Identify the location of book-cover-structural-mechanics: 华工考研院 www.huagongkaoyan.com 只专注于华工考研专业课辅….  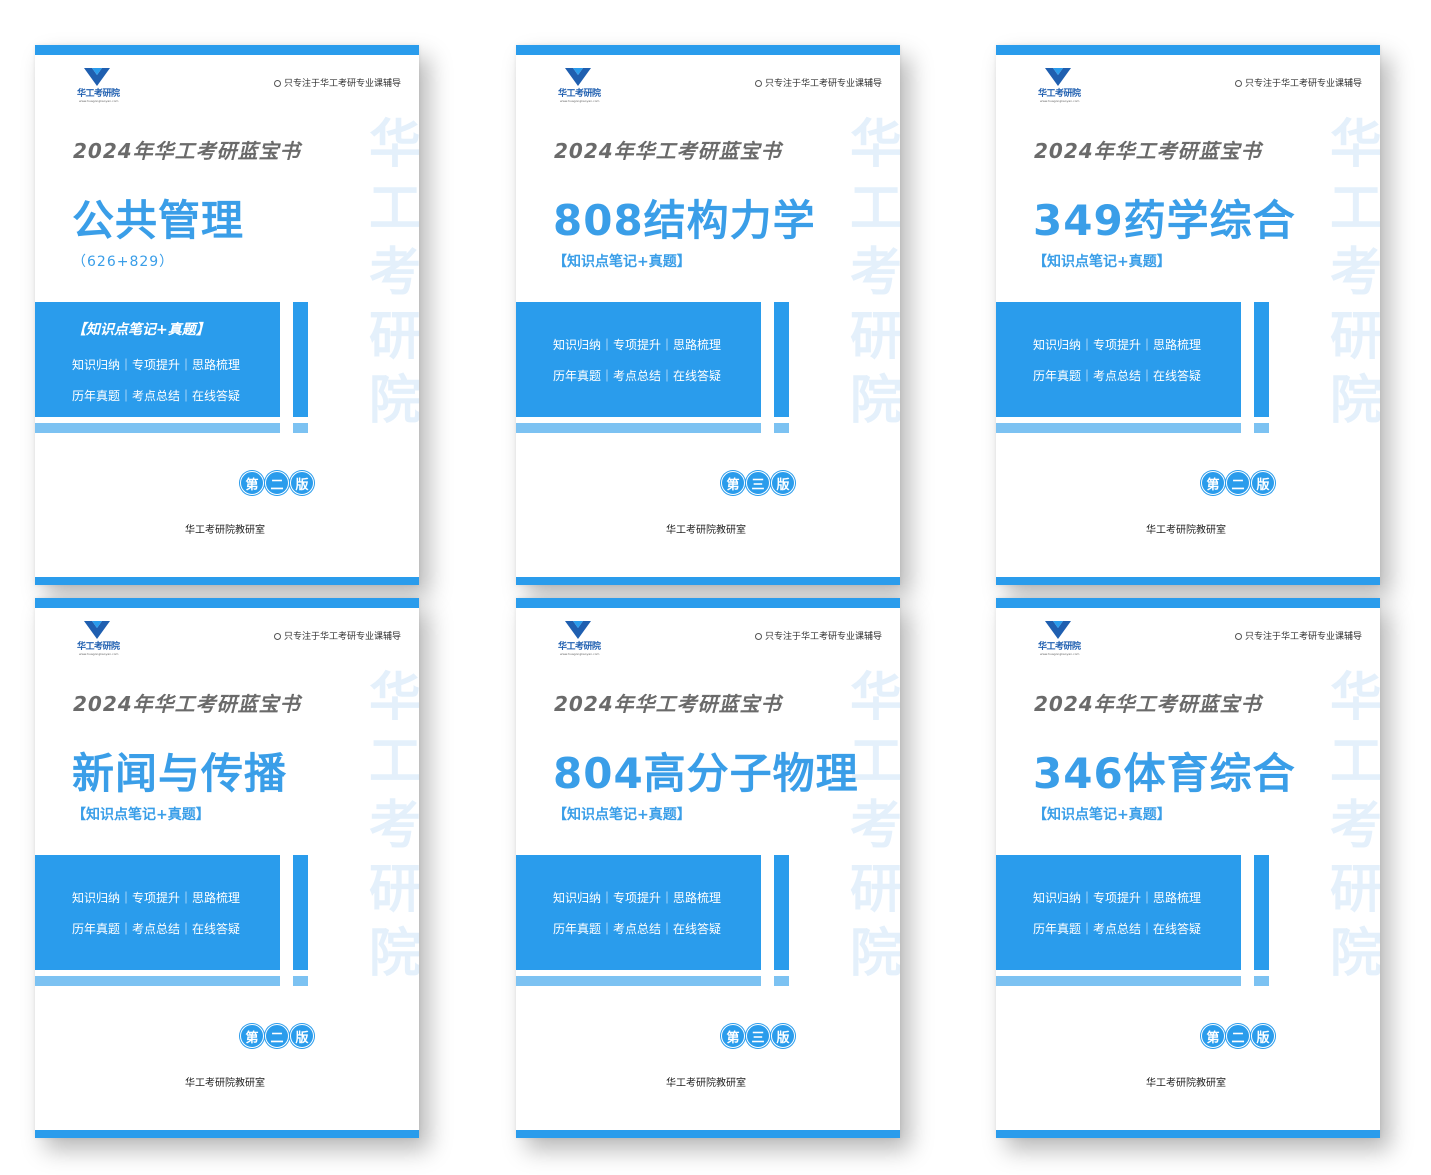
(708, 315).